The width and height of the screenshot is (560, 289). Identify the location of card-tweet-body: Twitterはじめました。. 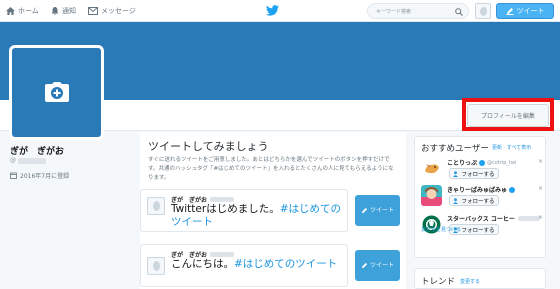
(225, 209).